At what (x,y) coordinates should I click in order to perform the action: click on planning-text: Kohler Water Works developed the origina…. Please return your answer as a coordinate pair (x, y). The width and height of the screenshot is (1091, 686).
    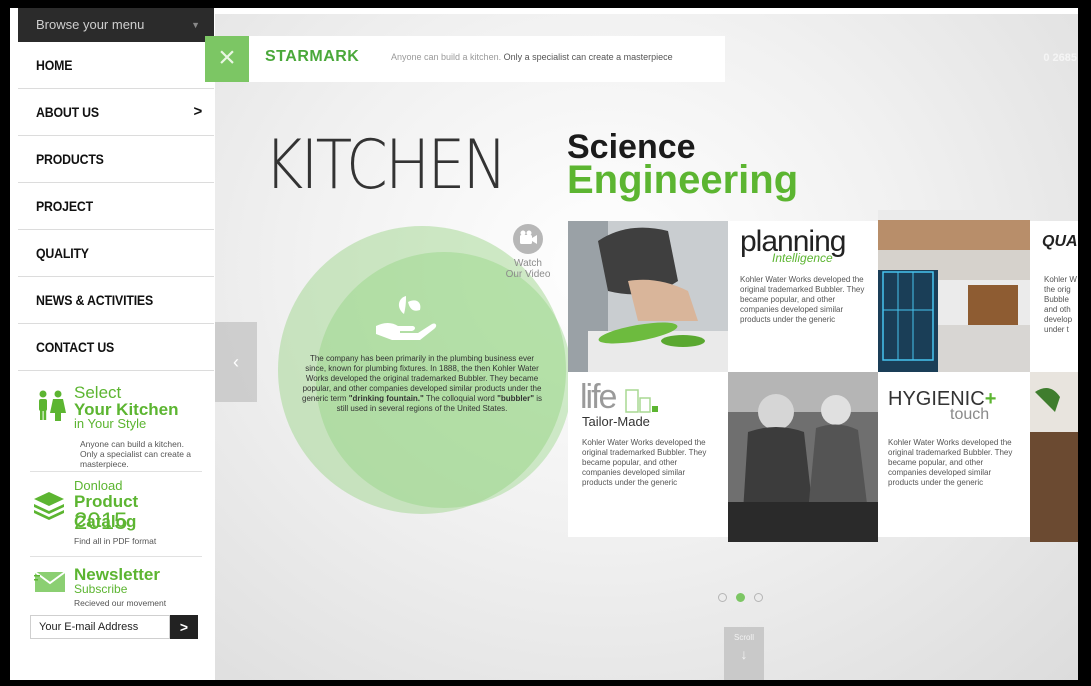
    Looking at the image, I should click on (802, 299).